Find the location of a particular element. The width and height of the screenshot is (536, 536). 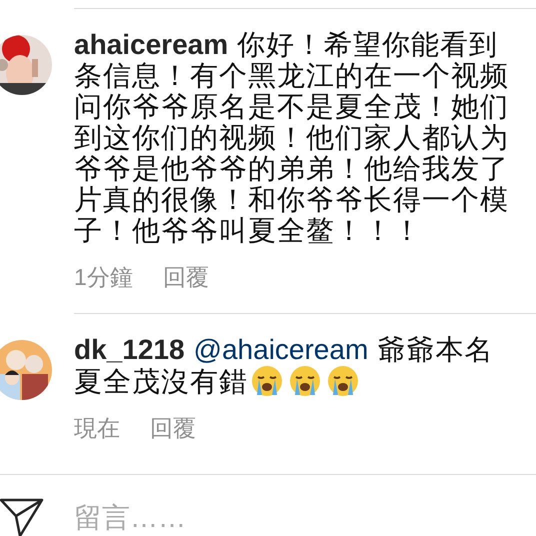

comment-text: 问你爷爷原名是不是夏全茂！她们 is located at coordinates (291, 106).